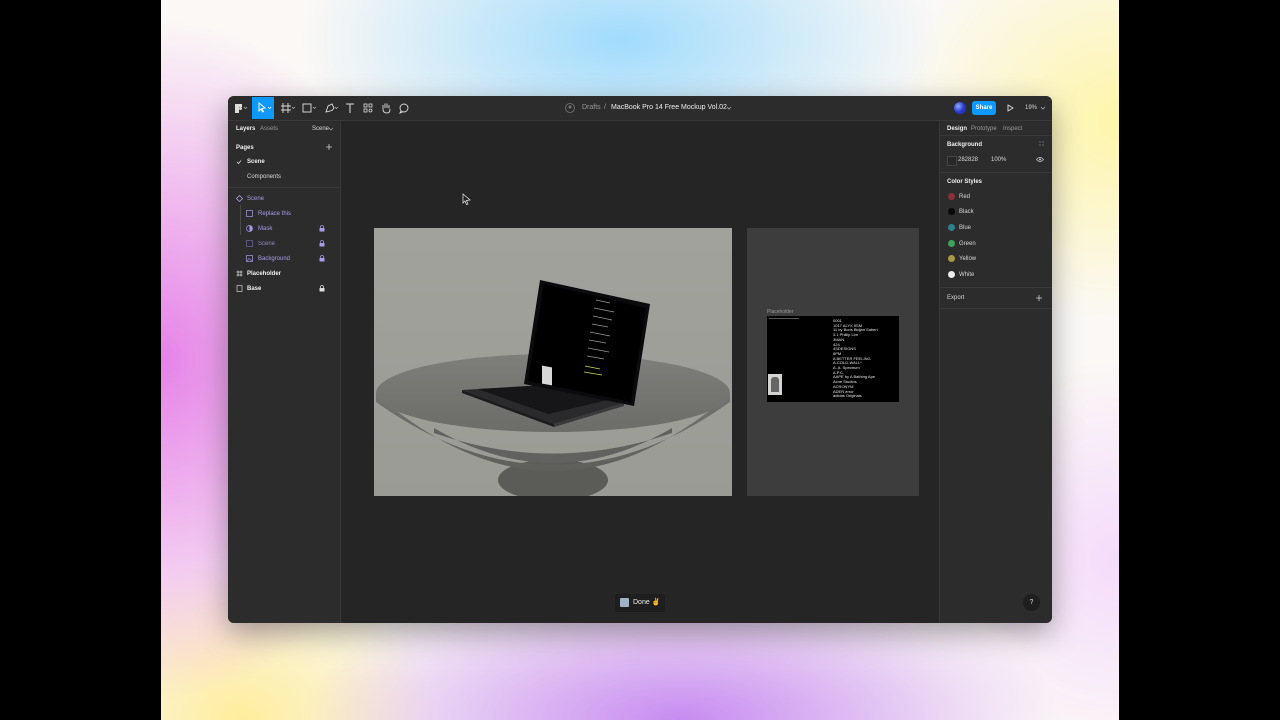 The image size is (1280, 720). I want to click on zoom-level: 19%, so click(1031, 108).